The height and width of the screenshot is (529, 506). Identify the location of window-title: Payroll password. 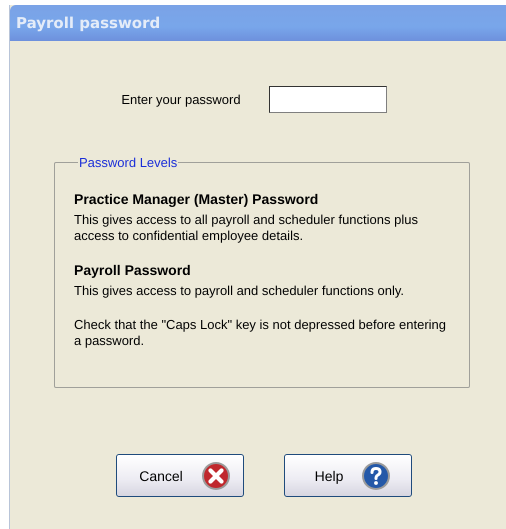
(88, 23).